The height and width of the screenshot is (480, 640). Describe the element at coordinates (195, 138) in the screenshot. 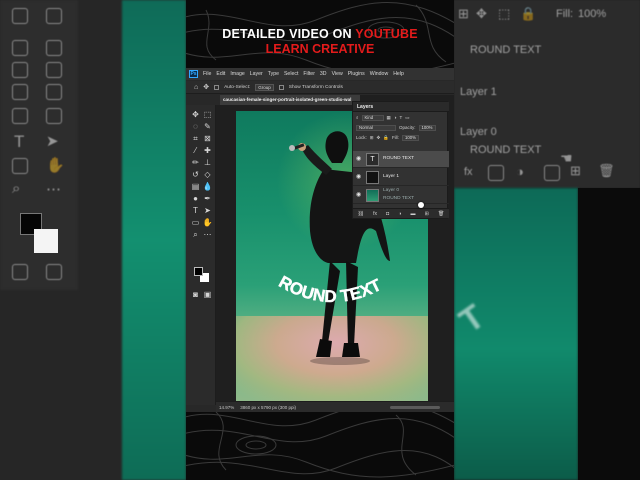

I see `crop-icon: ⌗` at that location.